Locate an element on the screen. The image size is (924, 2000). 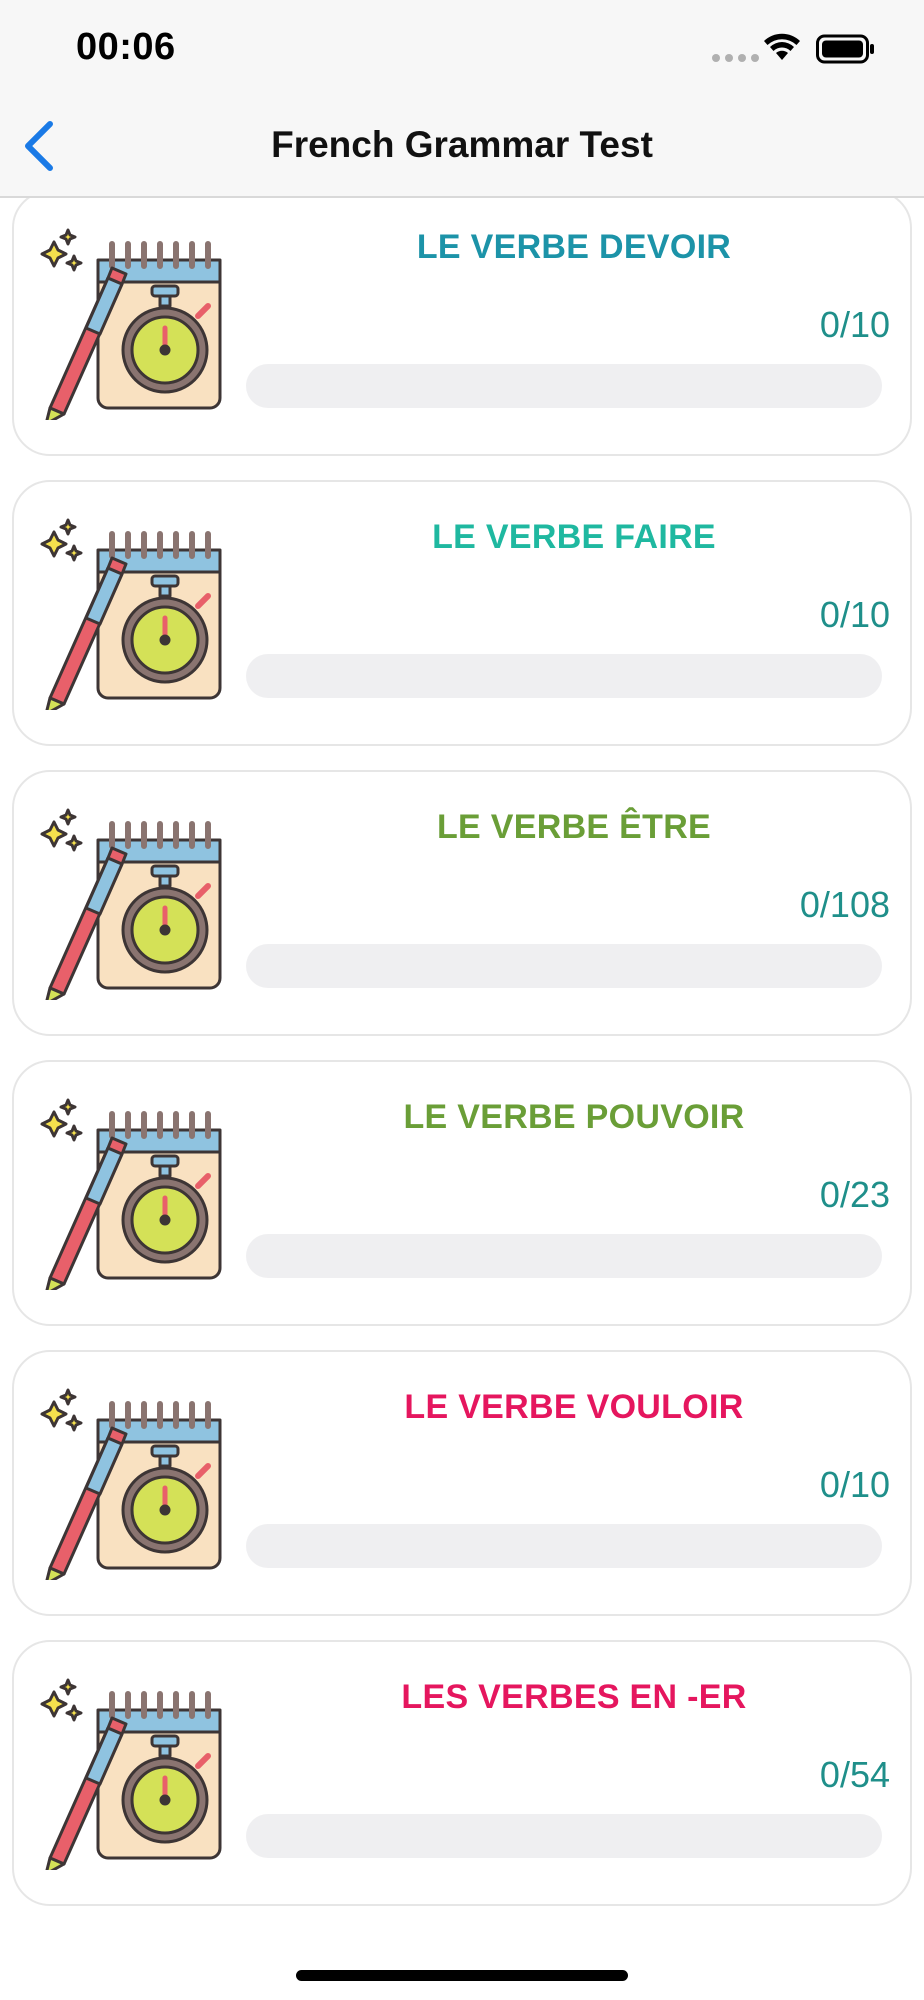
quiz-score: 0/54 is located at coordinates (854, 1774).